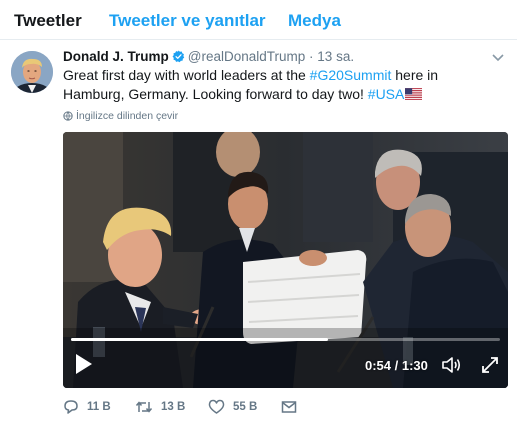  What do you see at coordinates (498, 57) in the screenshot?
I see `chevron-down-icon` at bounding box center [498, 57].